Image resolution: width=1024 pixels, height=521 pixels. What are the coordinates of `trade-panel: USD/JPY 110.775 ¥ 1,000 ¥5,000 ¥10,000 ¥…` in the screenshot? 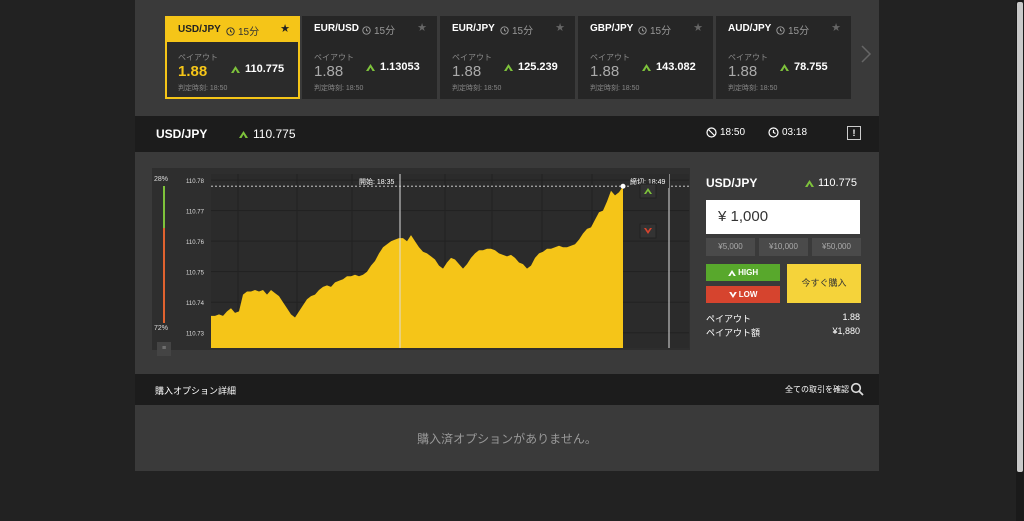 It's located at (786, 270).